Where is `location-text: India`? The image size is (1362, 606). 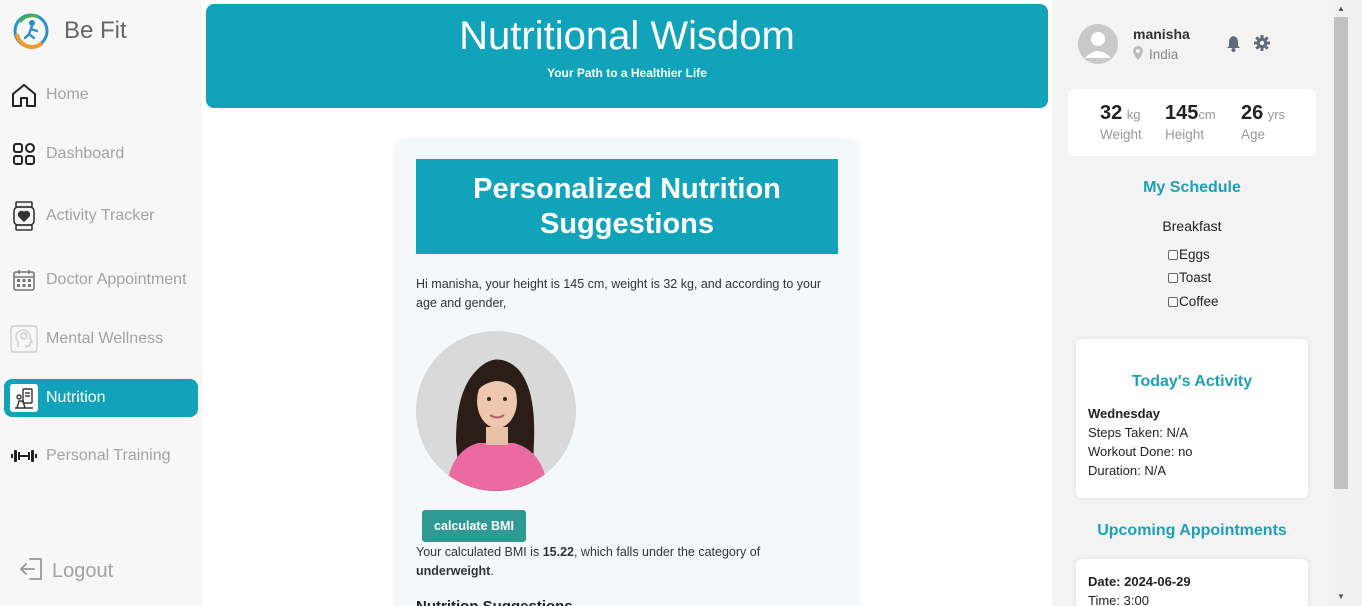
location-text: India is located at coordinates (1164, 54).